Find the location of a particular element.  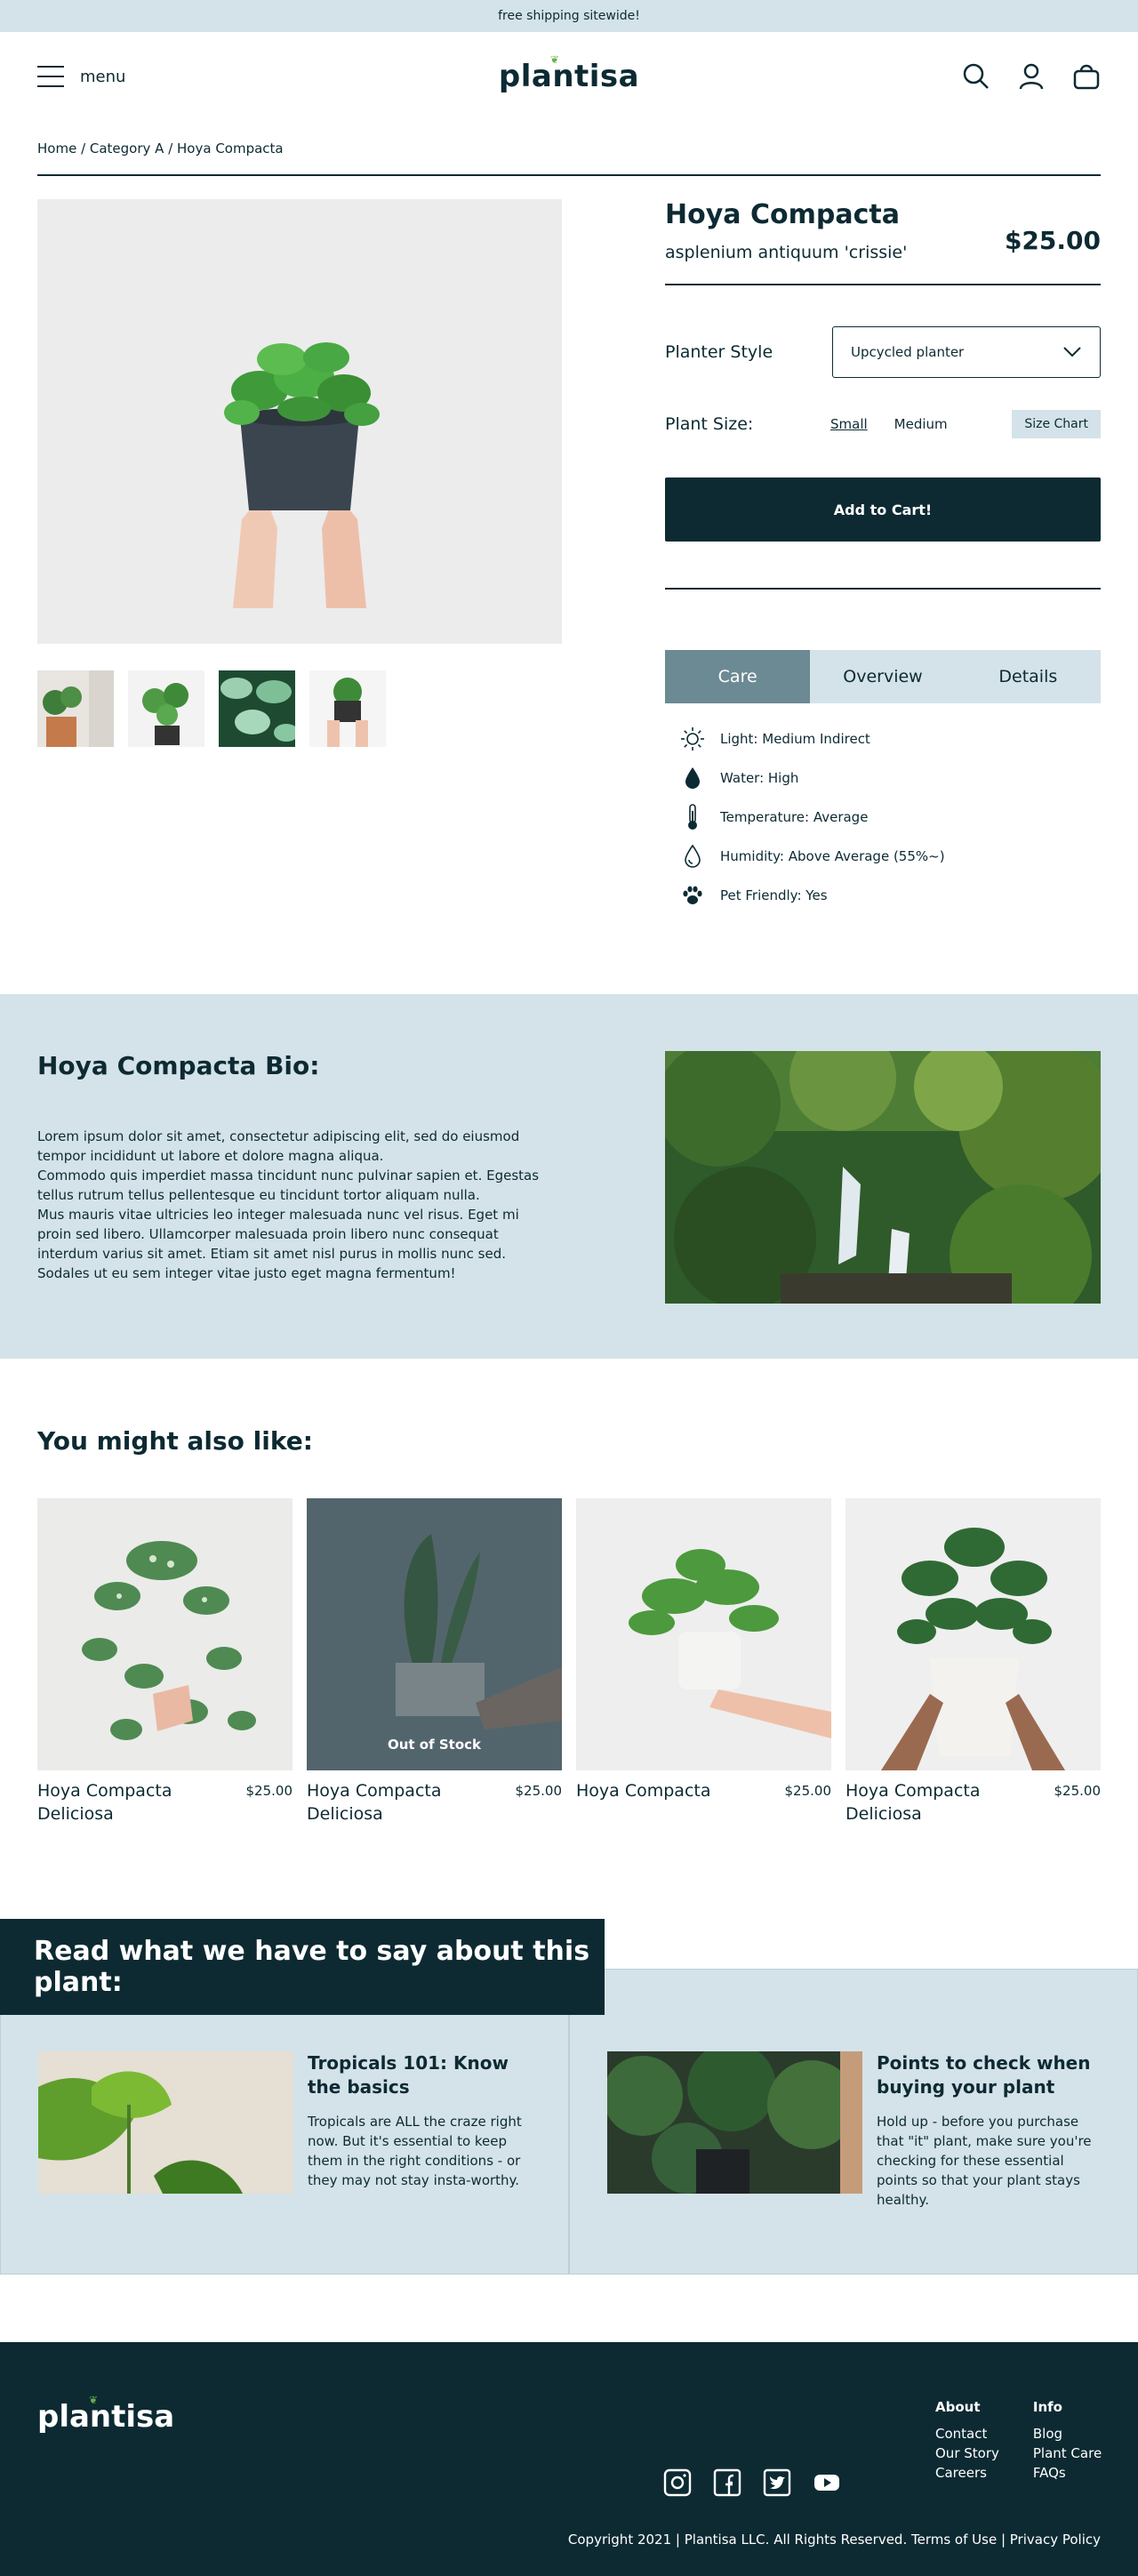

logo: plantisa ❦ is located at coordinates (569, 73).